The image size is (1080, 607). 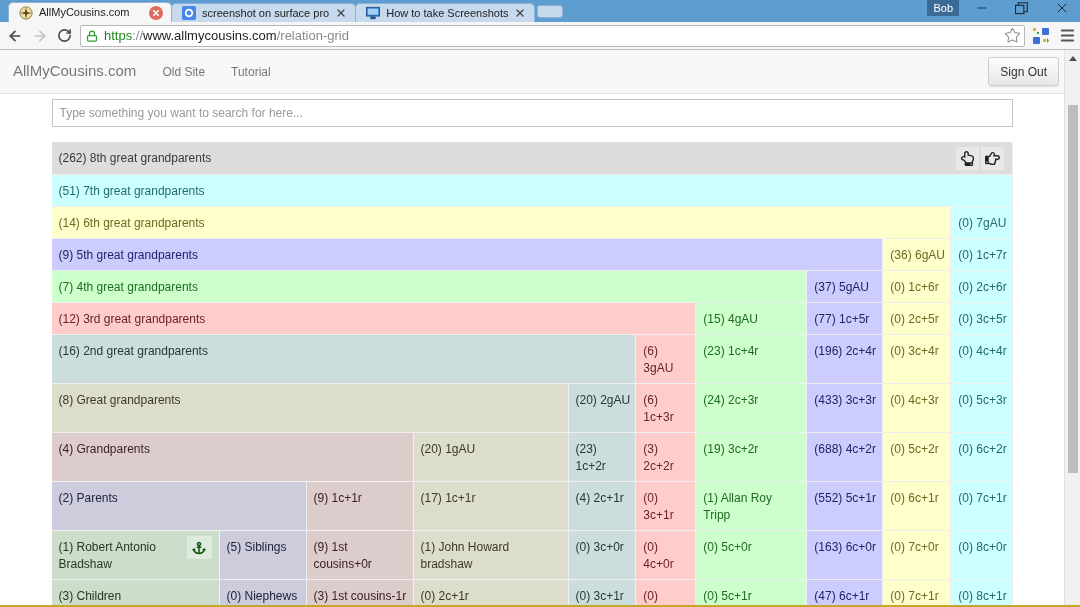 What do you see at coordinates (845, 286) in the screenshot?
I see `grid-cell: (37) 5gAU` at bounding box center [845, 286].